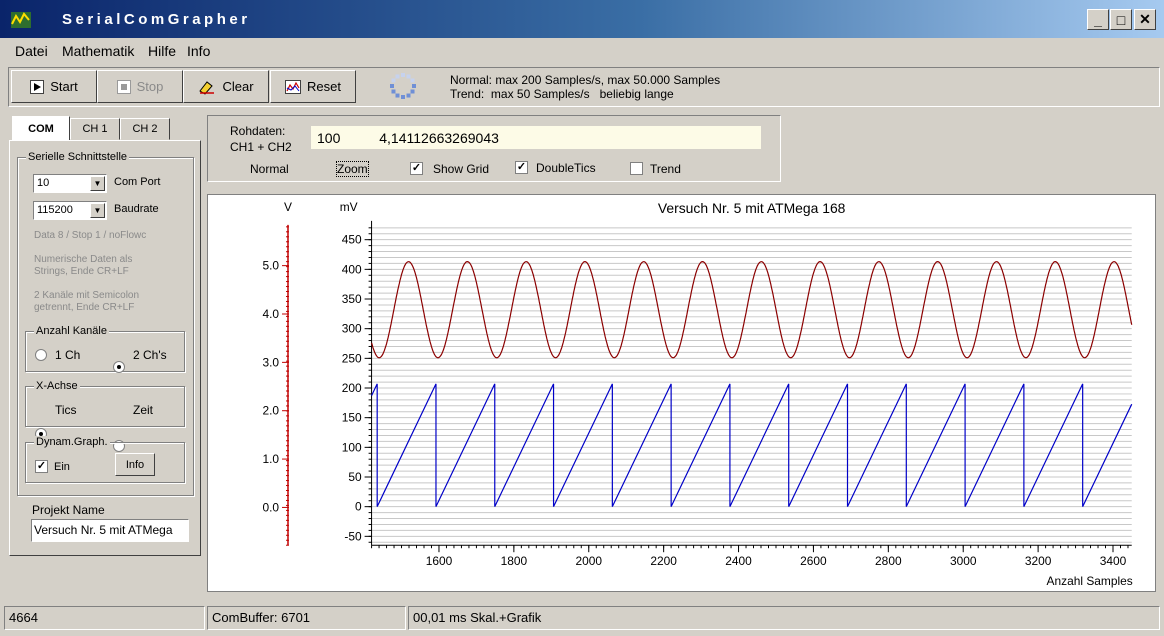  What do you see at coordinates (353, 536) in the screenshot?
I see `y-tick-label: -50` at bounding box center [353, 536].